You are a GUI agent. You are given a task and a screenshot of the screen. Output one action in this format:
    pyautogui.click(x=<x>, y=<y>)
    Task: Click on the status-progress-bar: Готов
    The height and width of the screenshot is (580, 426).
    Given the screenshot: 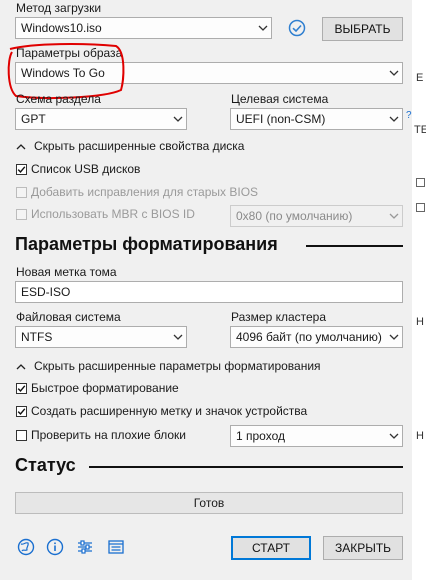 What is the action you would take?
    pyautogui.click(x=209, y=503)
    